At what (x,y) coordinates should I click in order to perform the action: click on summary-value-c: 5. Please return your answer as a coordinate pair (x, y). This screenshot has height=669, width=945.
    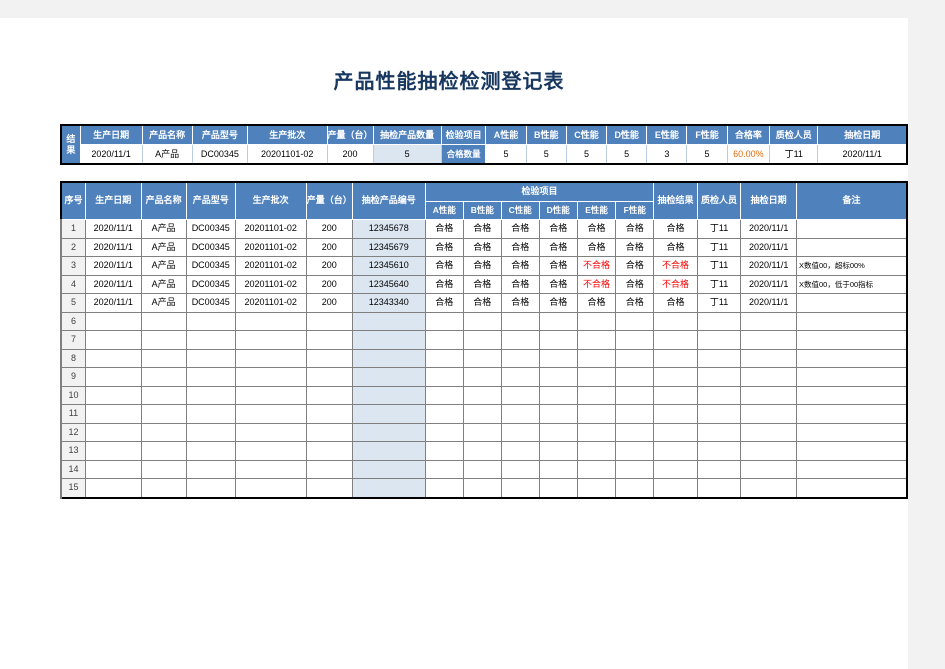
    Looking at the image, I should click on (586, 154).